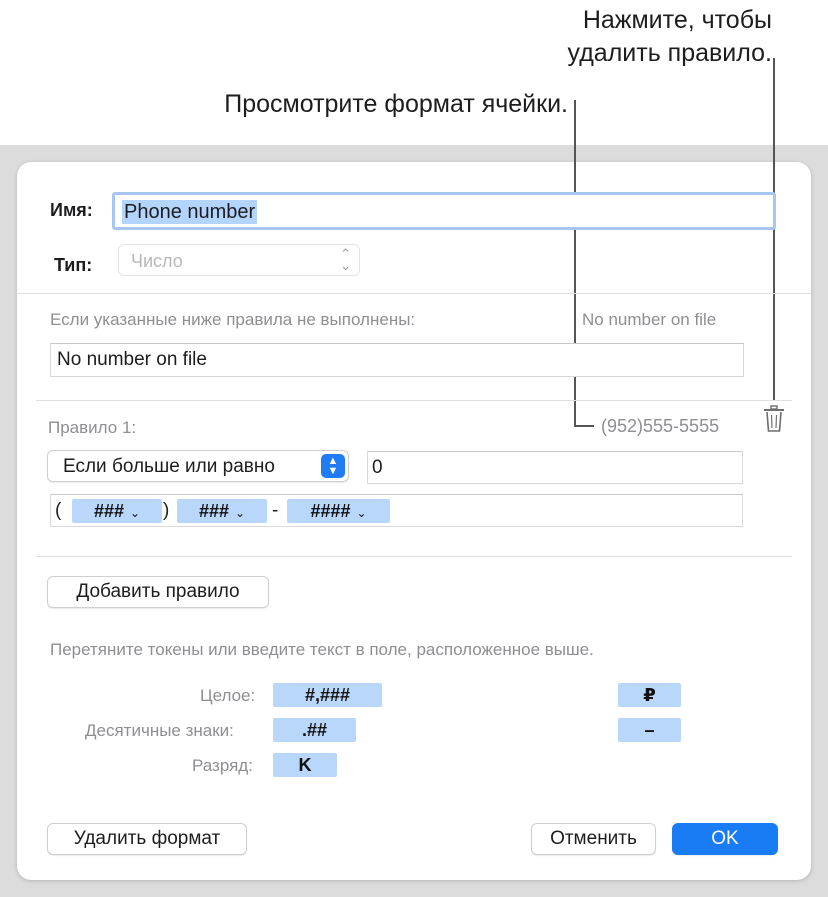 The width and height of the screenshot is (828, 897). I want to click on rule-condition-select: Если больше или равно ▲ ▼, so click(198, 466).